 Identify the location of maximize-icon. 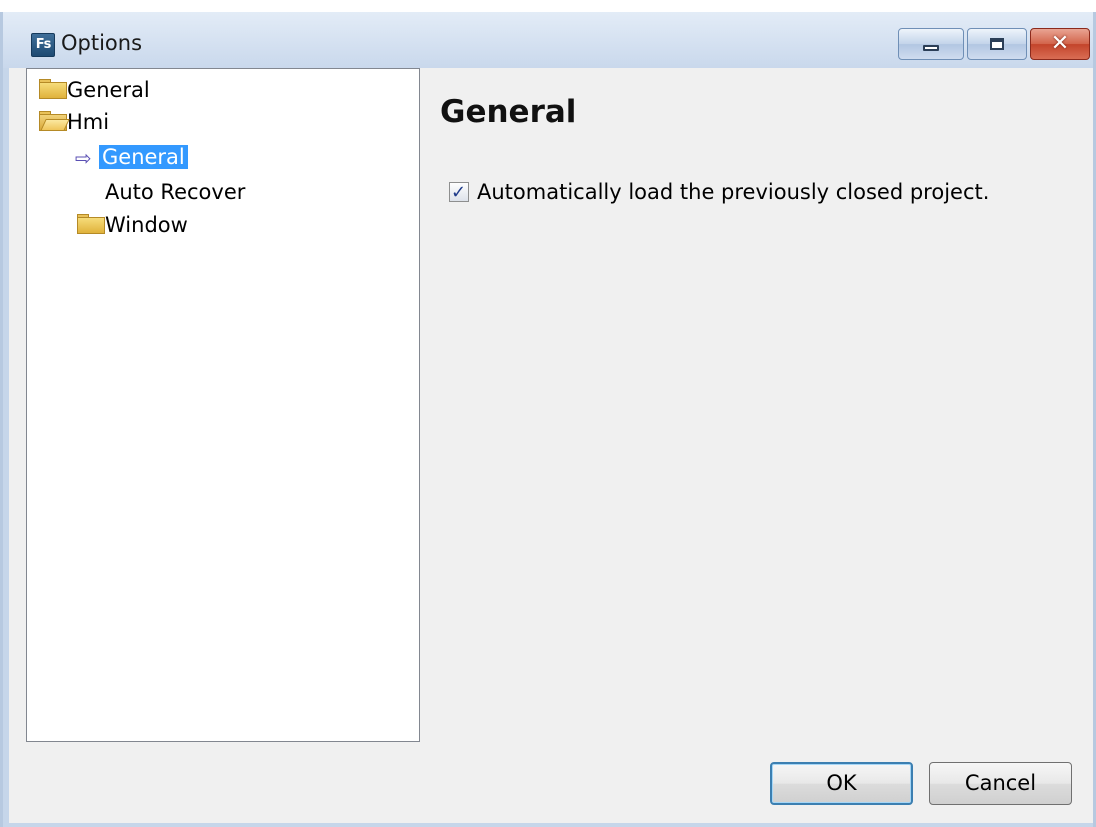
(997, 44).